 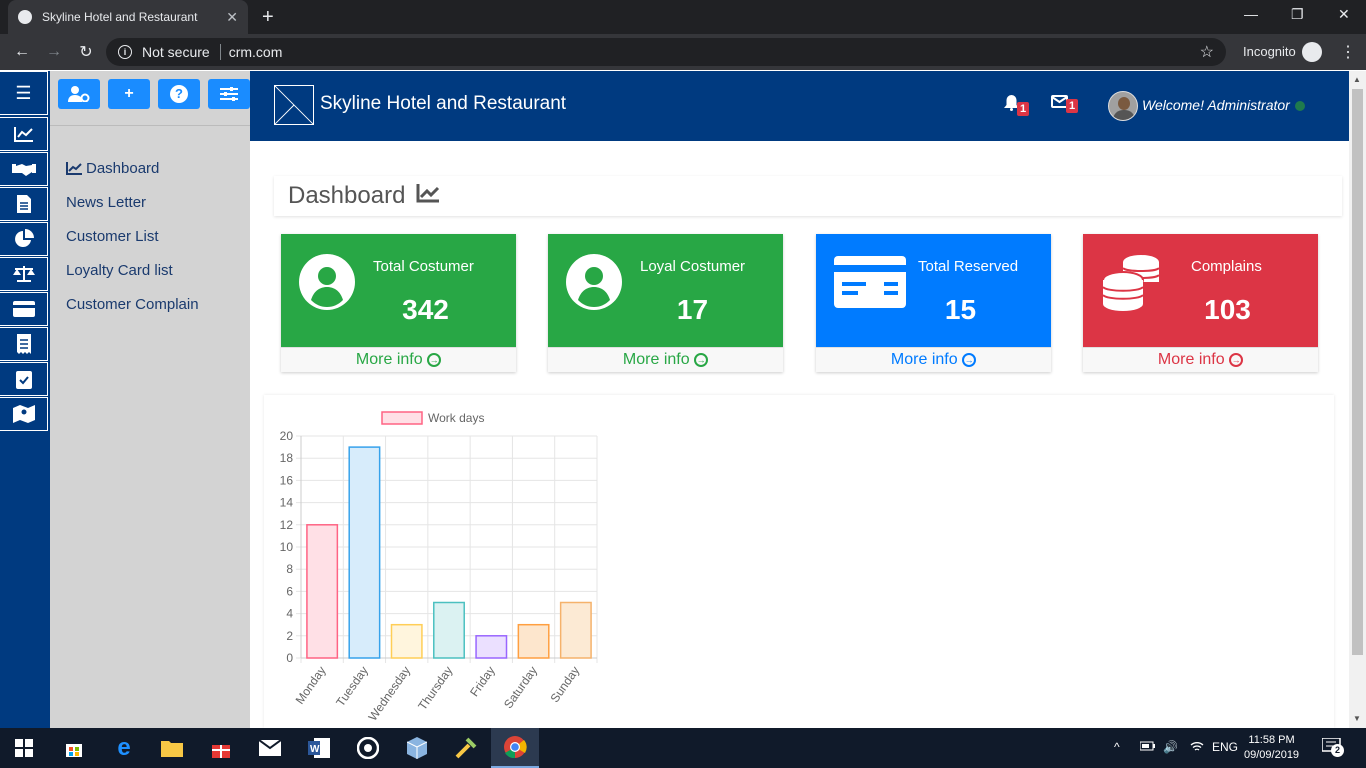 What do you see at coordinates (287, 547) in the screenshot?
I see `y-tick-label: 10` at bounding box center [287, 547].